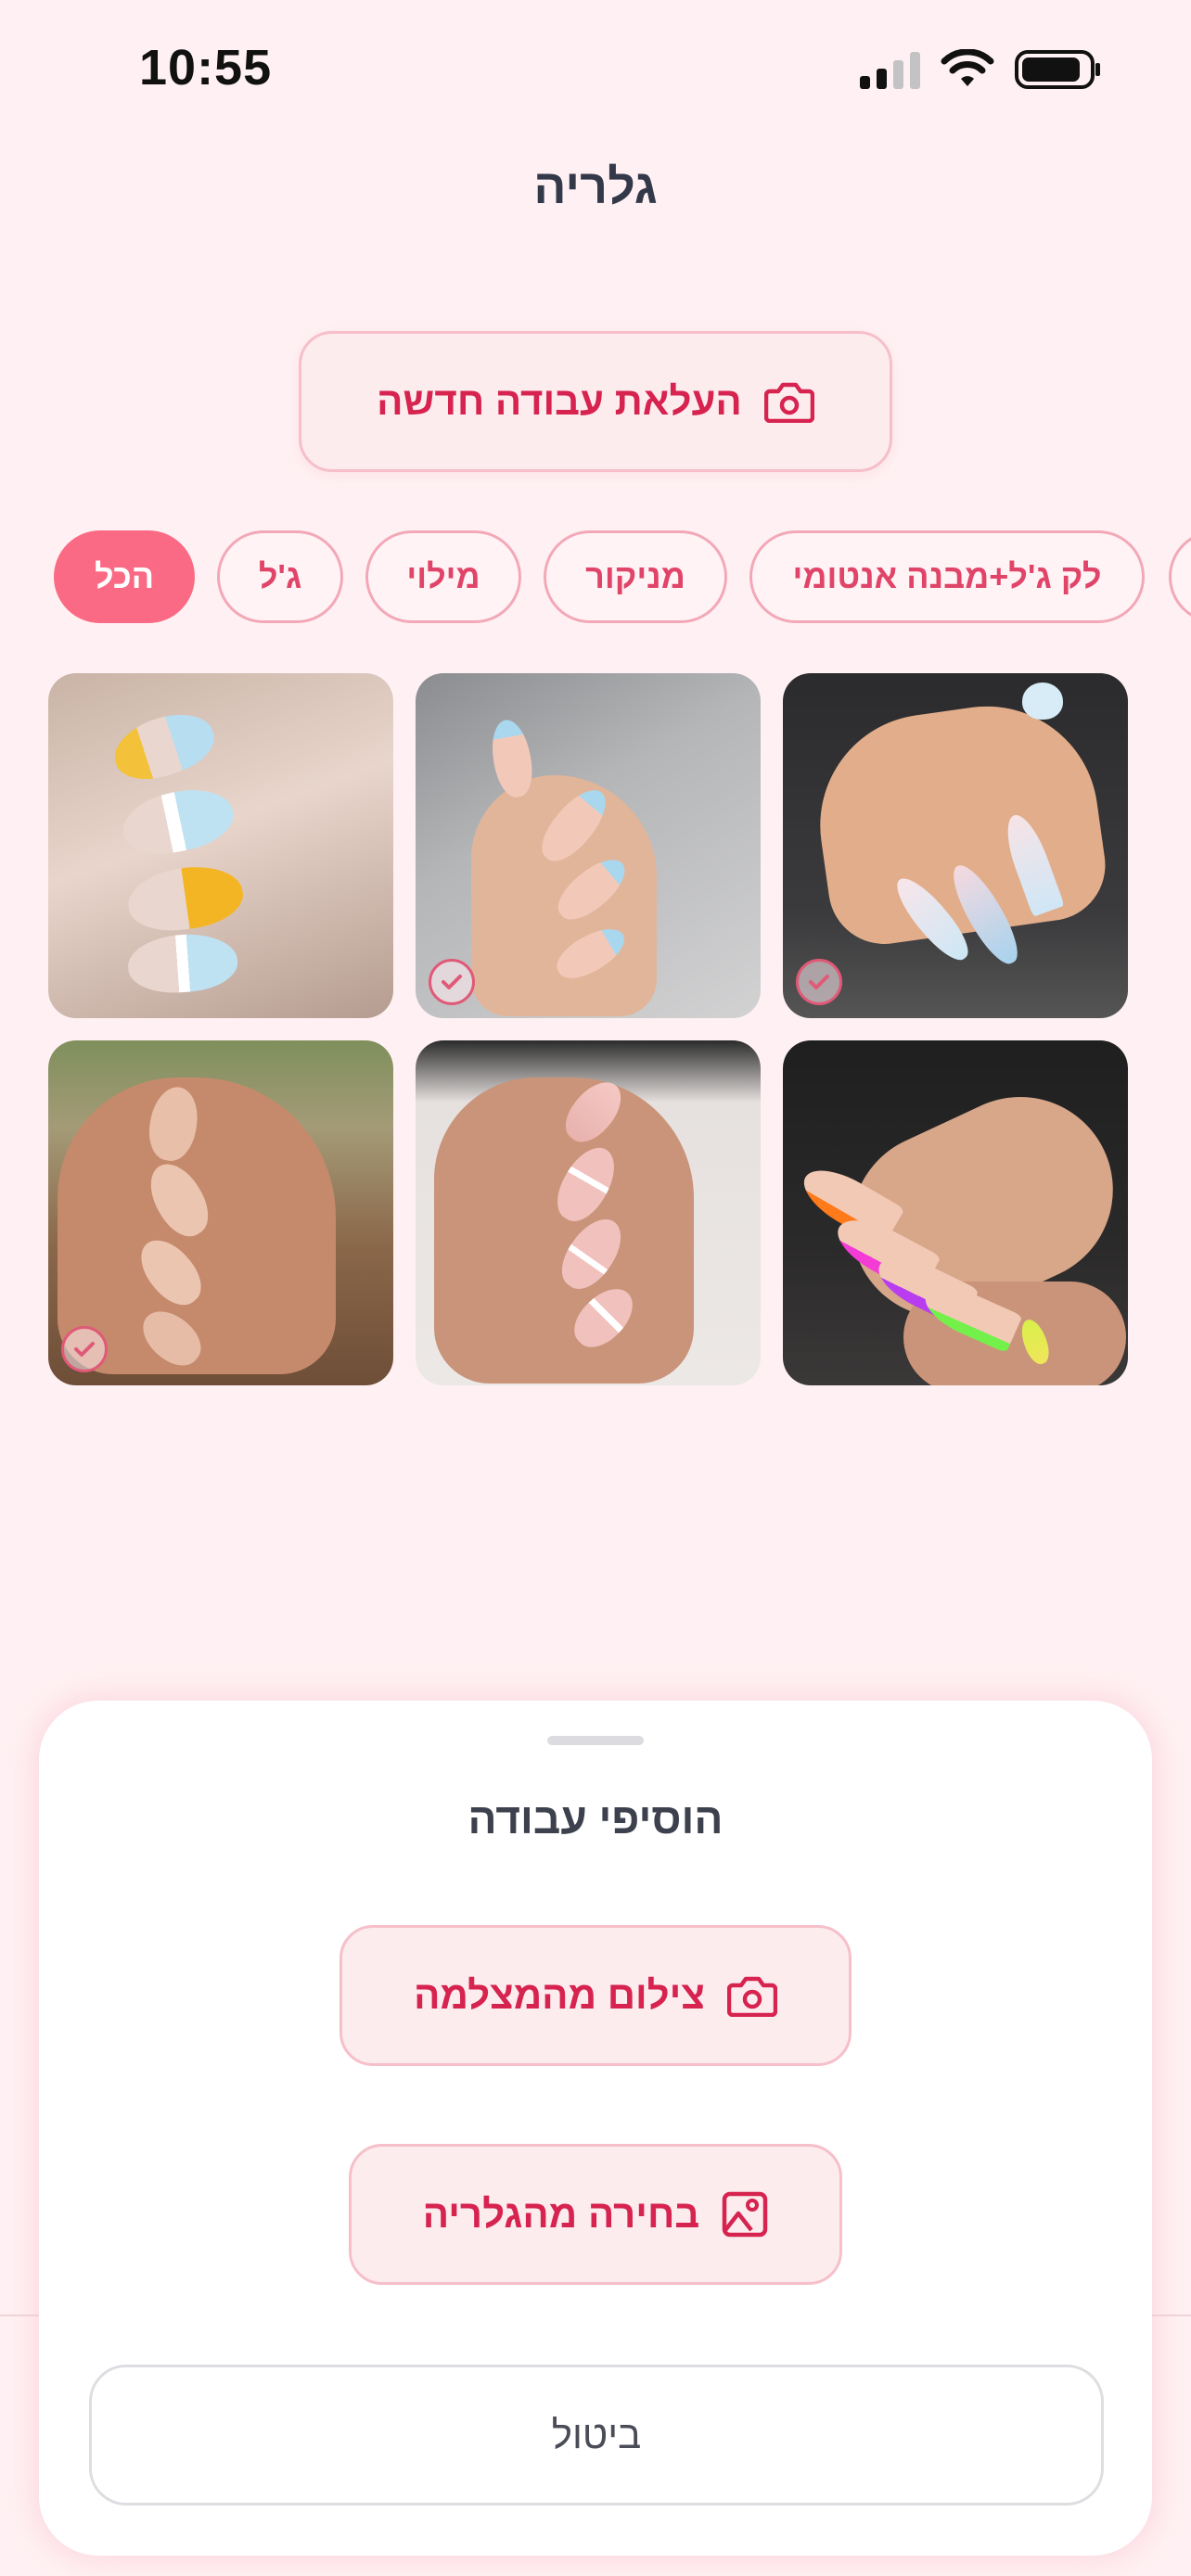 This screenshot has width=1191, height=2576. I want to click on category-filters: הכל ג'ל מילוי מניקור לק ג'ל+מבנה אנטומי, so click(595, 578).